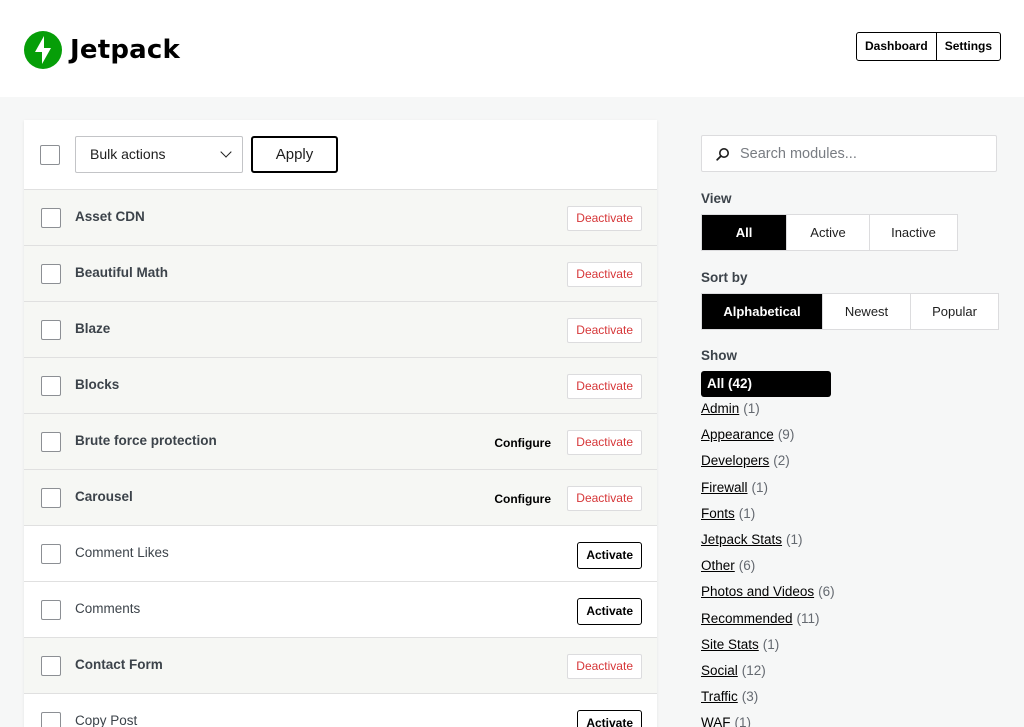 The image size is (1024, 727). I want to click on category-filter-item: Traffic (3), so click(729, 696).